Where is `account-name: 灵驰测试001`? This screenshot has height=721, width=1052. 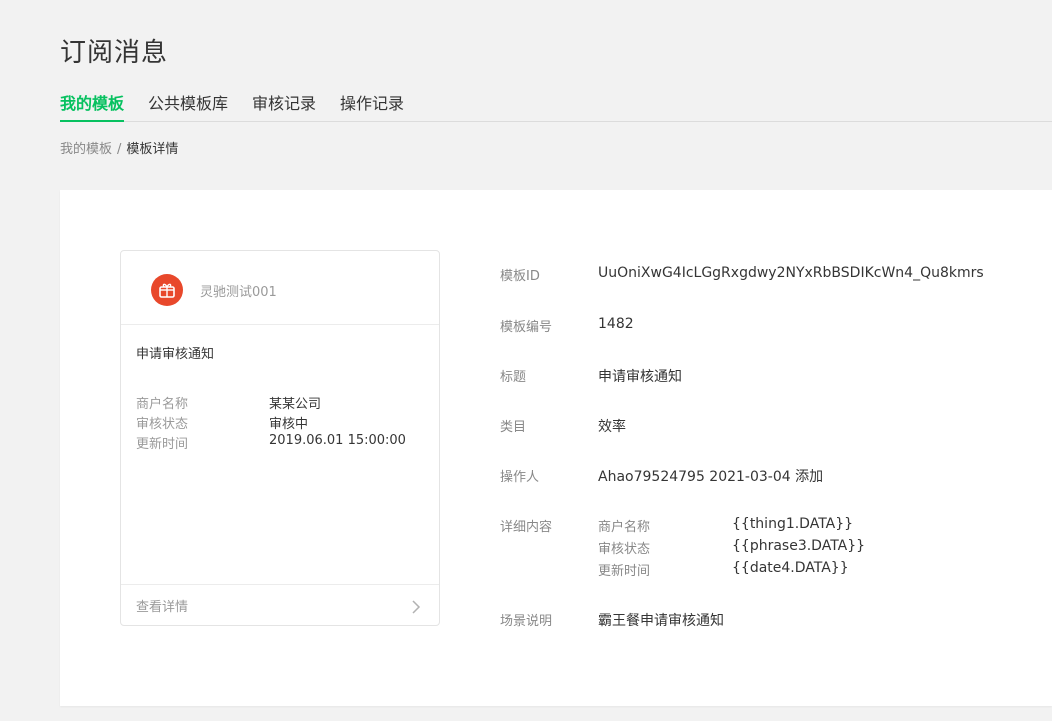 account-name: 灵驰测试001 is located at coordinates (238, 292).